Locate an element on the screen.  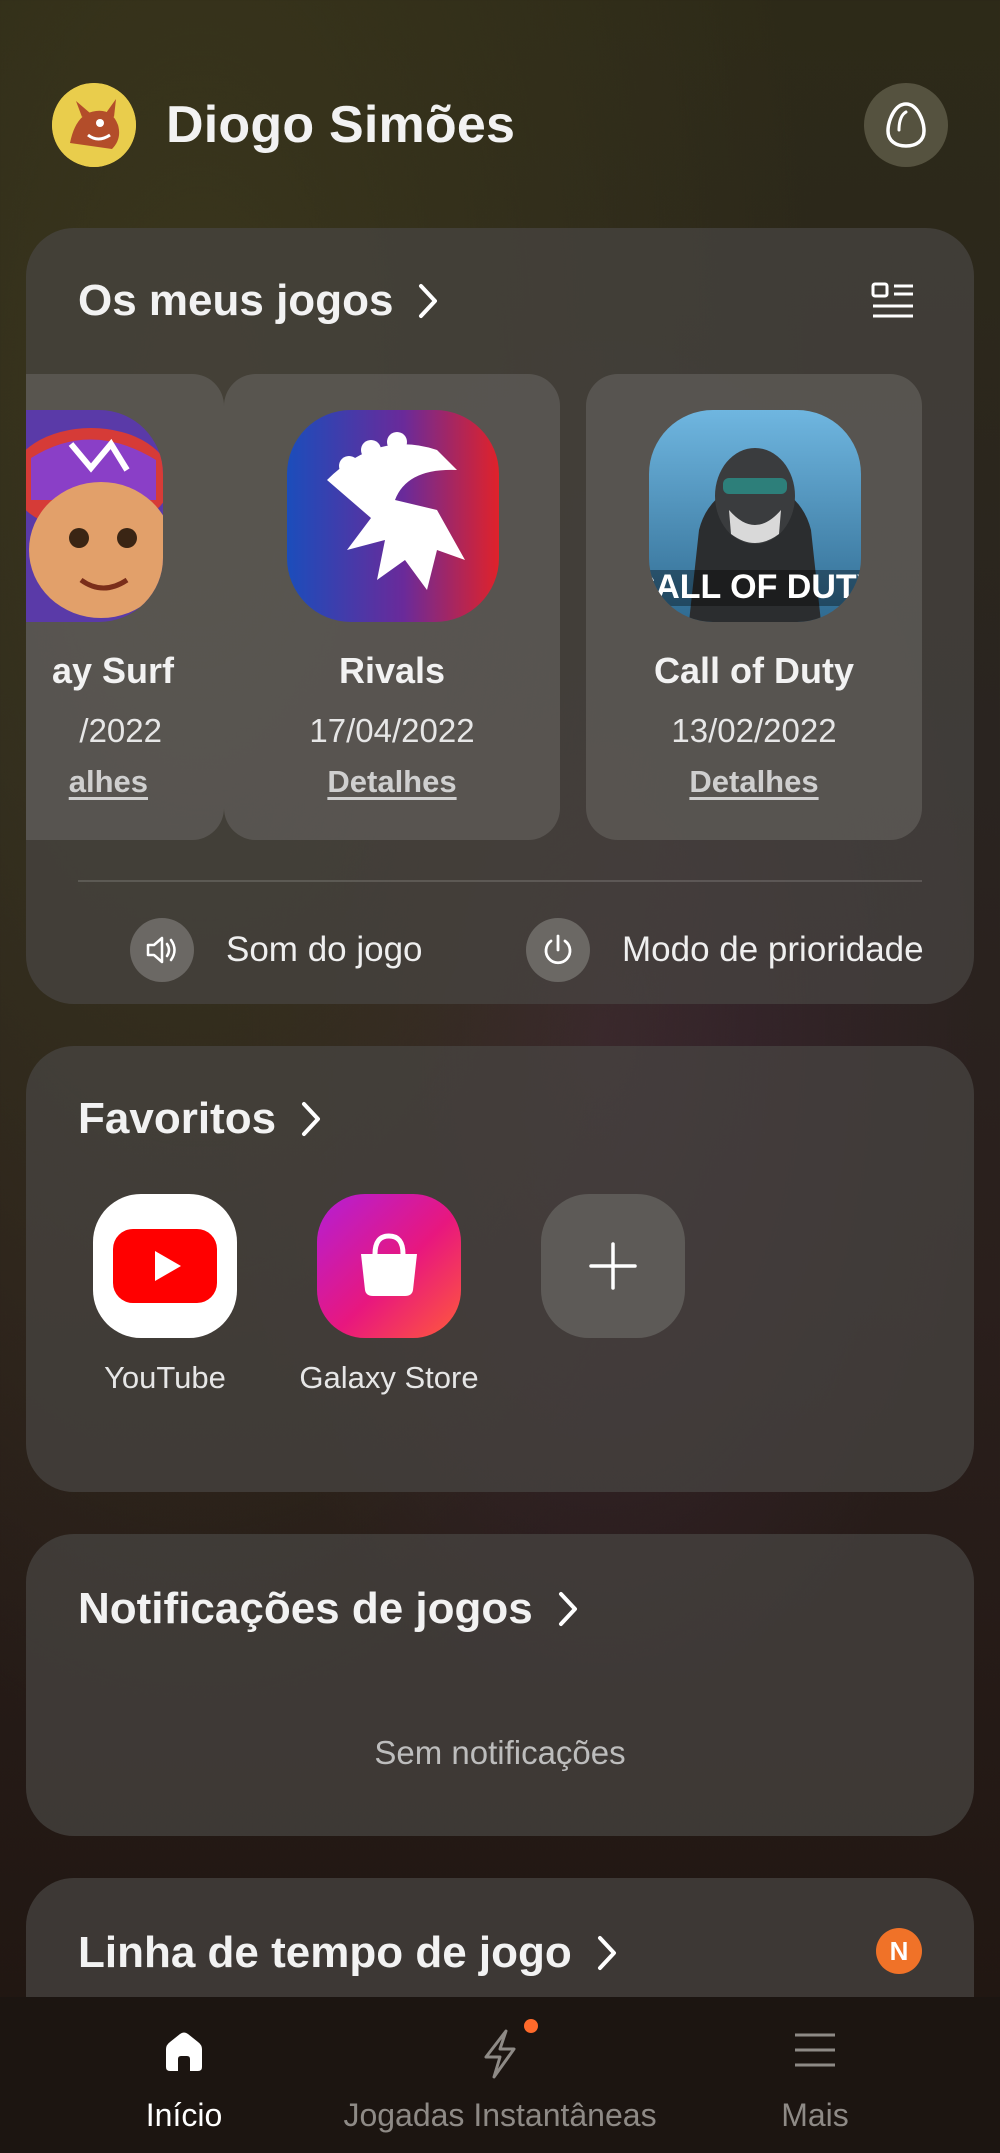
priority-mode-label: Modo de prioridade is located at coordinates (773, 949).